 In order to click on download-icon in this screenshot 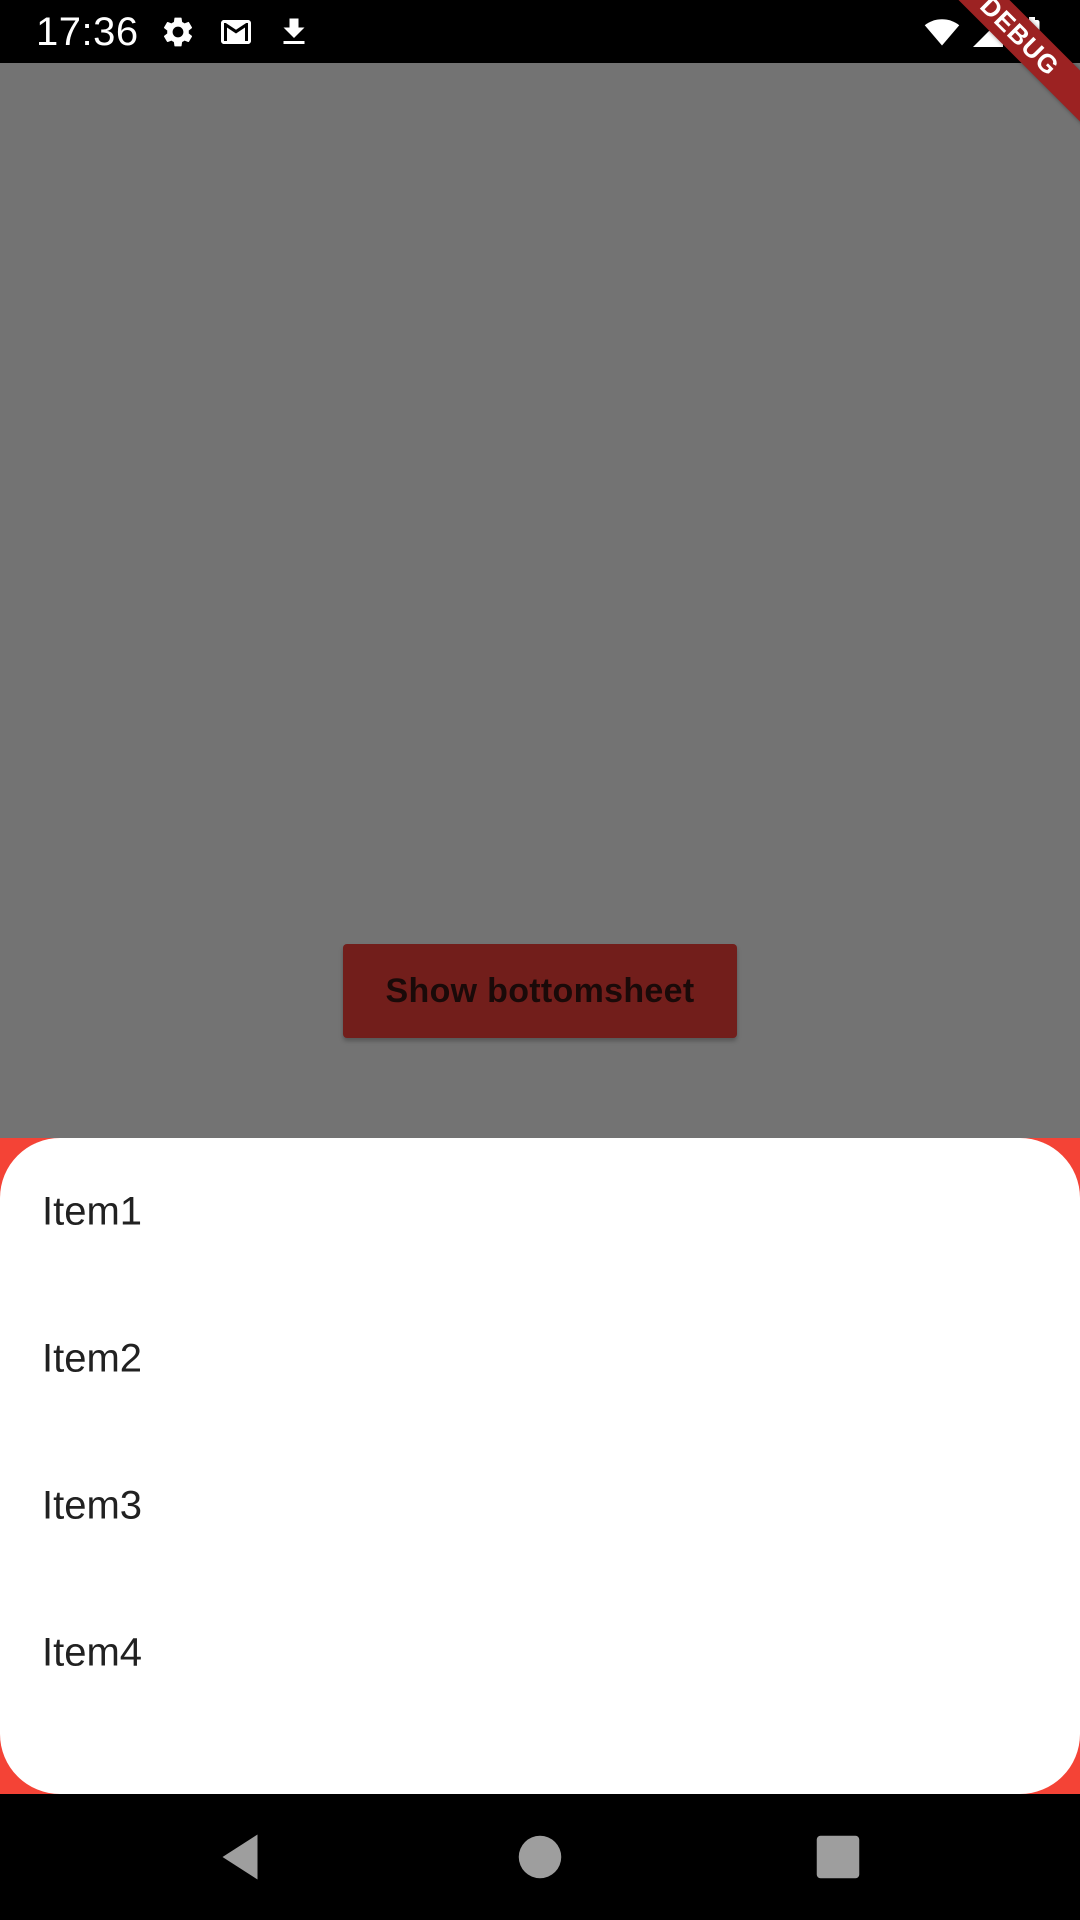, I will do `click(294, 32)`.